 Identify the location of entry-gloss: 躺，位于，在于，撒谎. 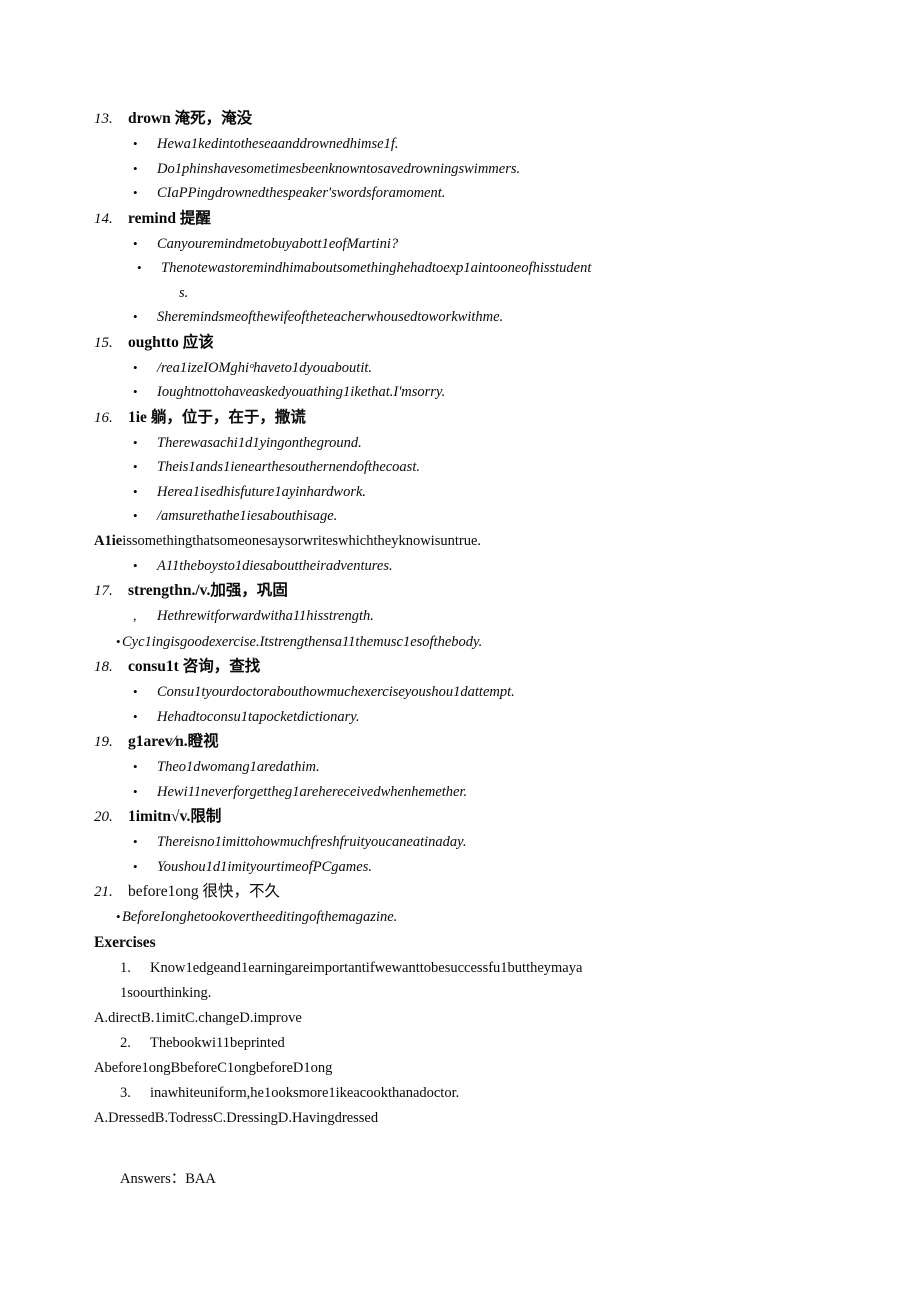
(226, 417).